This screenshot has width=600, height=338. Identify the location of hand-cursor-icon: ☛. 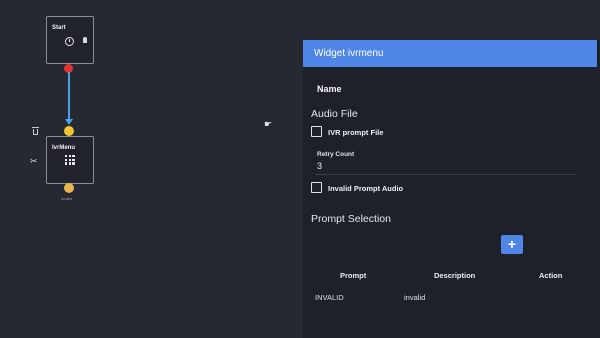
(268, 124).